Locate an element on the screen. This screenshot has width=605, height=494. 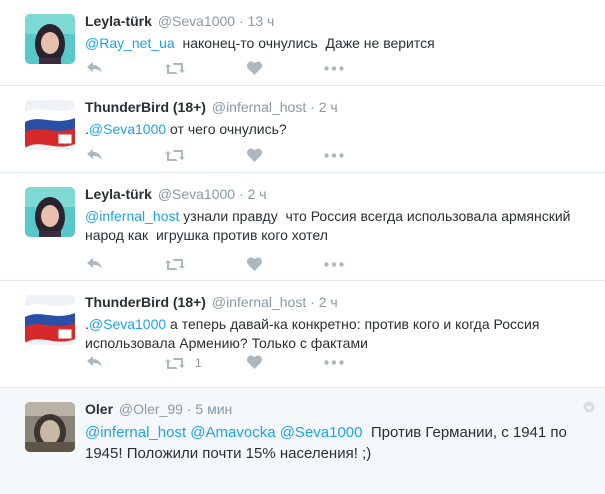
mention-link: @infernal_host is located at coordinates (132, 216).